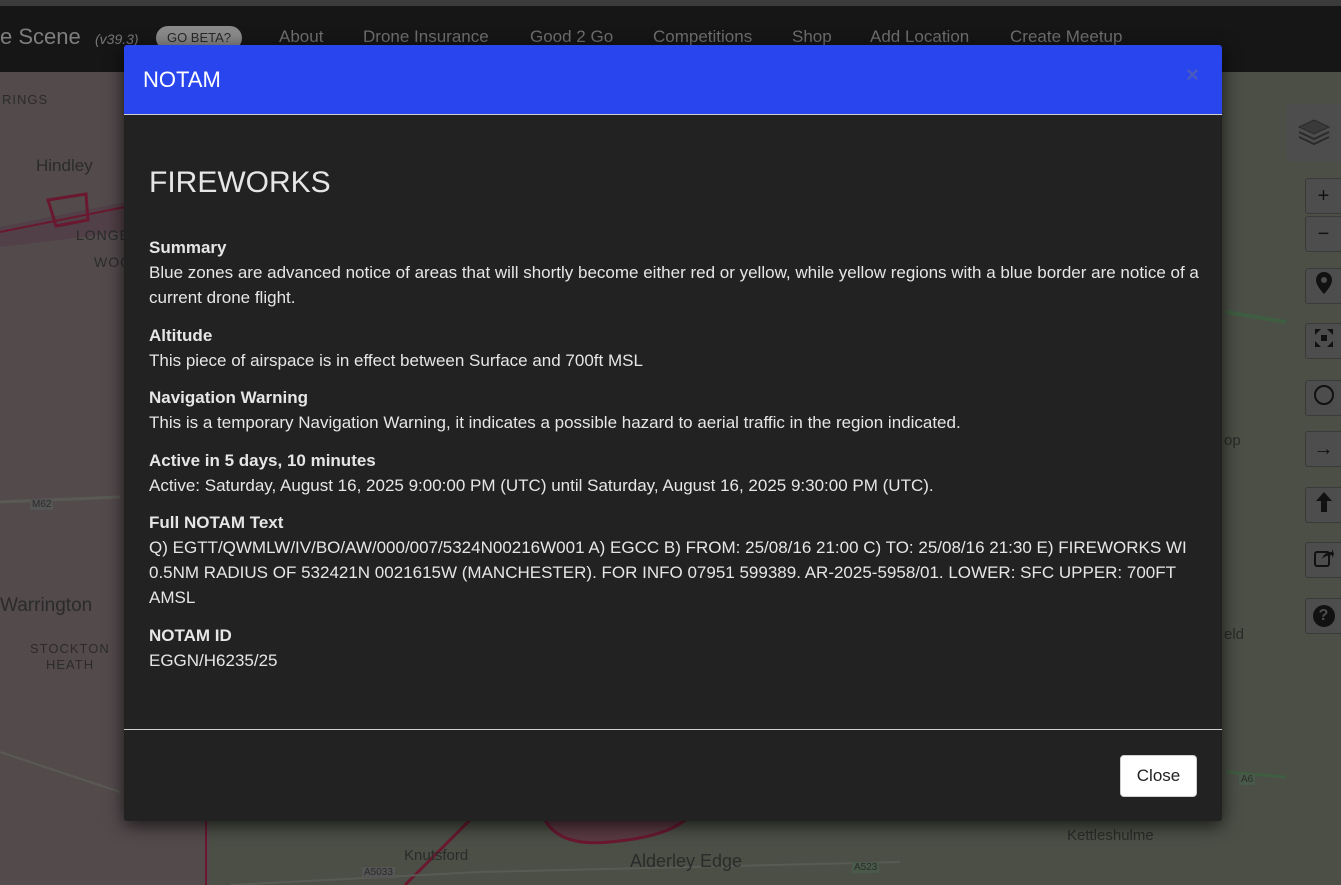 This screenshot has width=1341, height=885. I want to click on section-heading-active: Active in 5 days, 10 minutes, so click(262, 460).